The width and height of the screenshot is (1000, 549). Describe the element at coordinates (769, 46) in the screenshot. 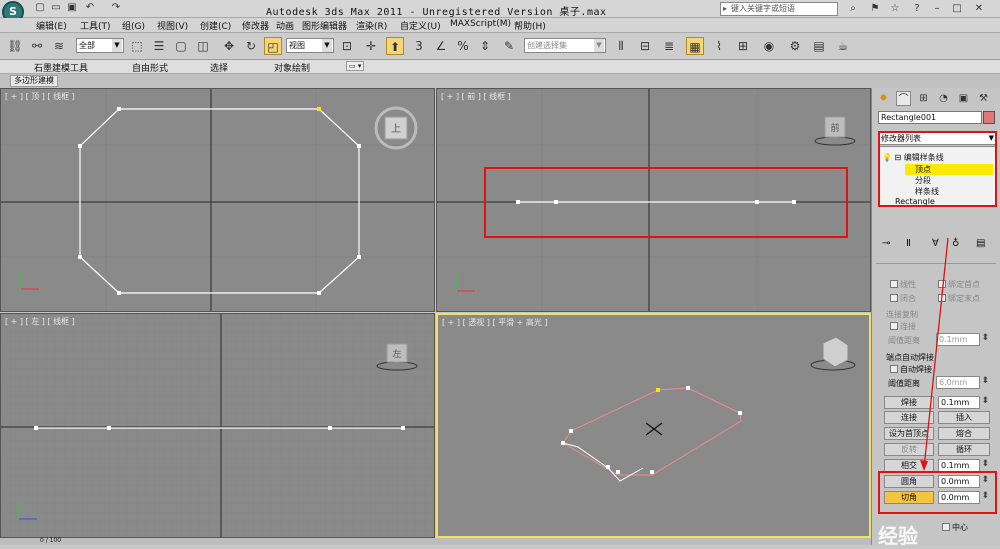

I see `material-editor-icon: ◉` at that location.